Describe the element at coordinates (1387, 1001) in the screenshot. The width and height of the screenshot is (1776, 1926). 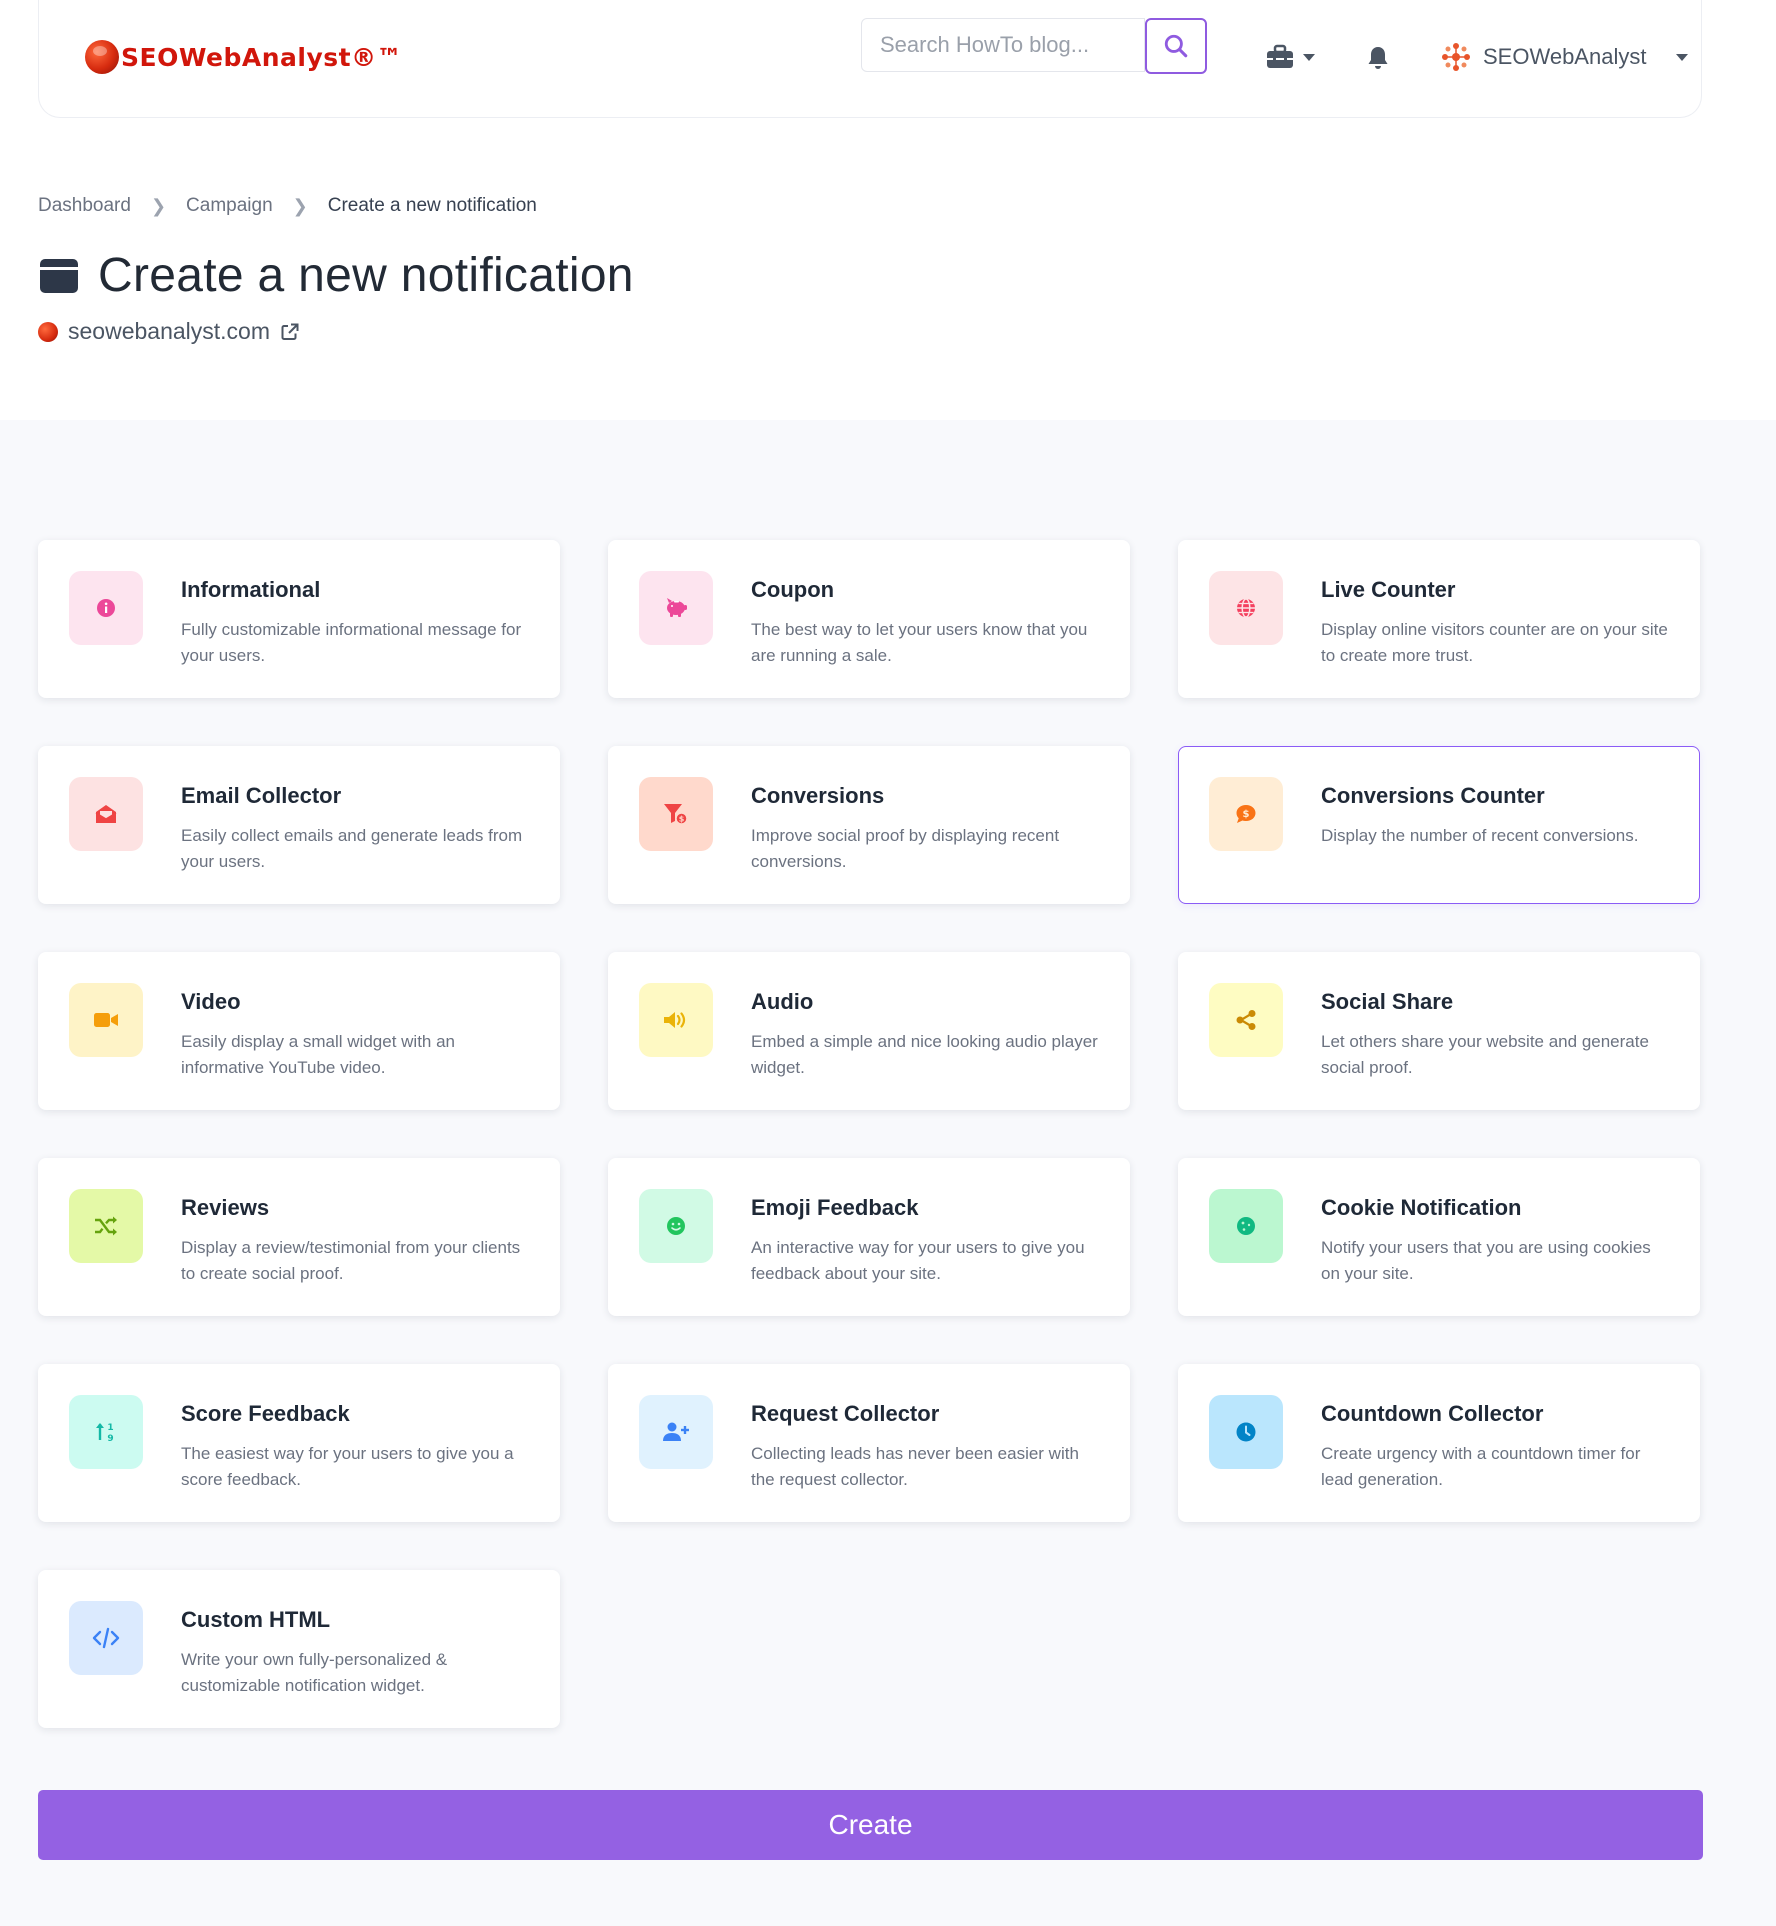
I see `card-title: Social Share` at that location.